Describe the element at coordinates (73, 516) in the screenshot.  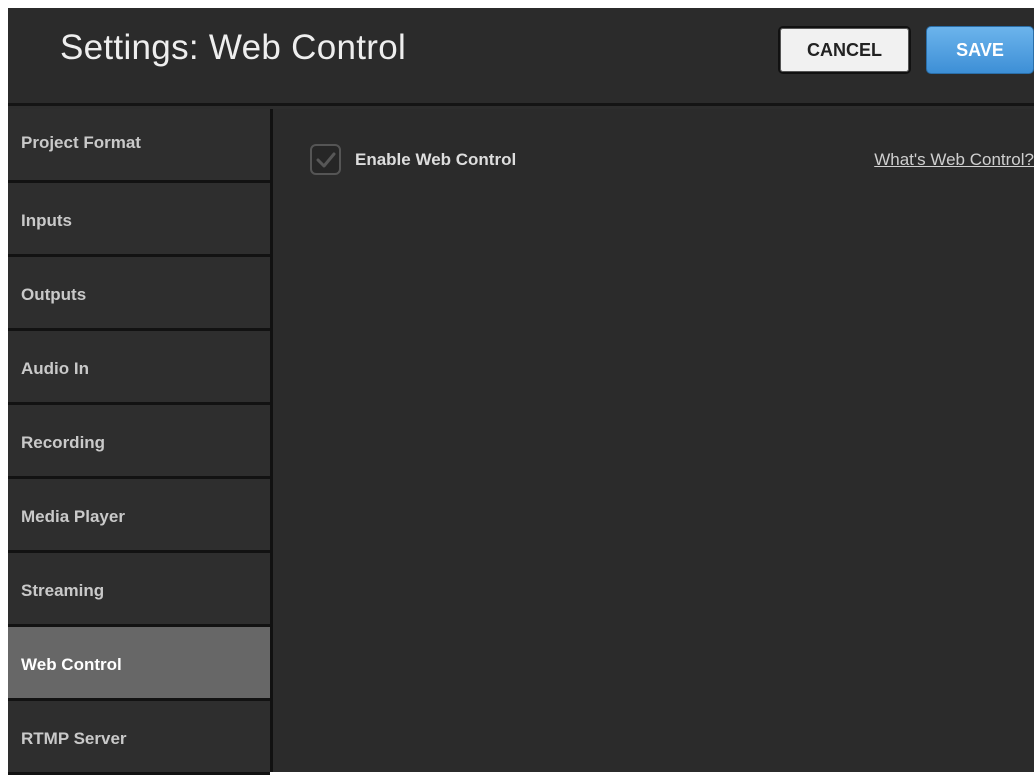
I see `sidebar-item-label: Media Player` at that location.